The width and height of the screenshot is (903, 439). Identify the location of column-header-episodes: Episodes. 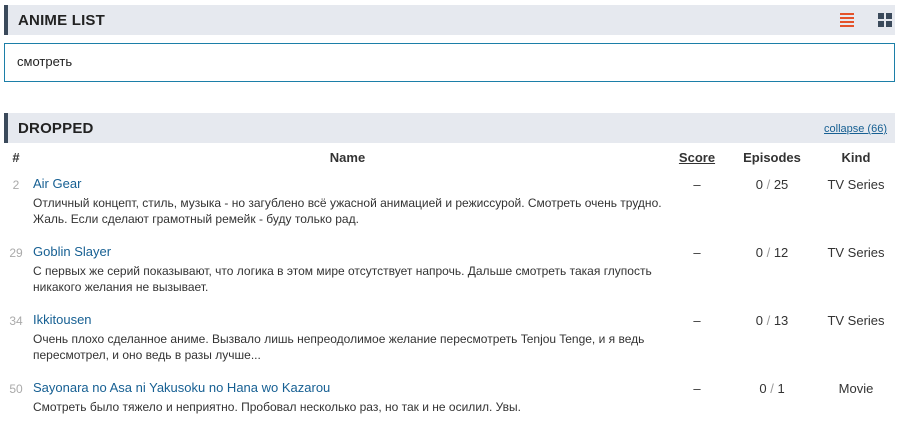
(772, 157).